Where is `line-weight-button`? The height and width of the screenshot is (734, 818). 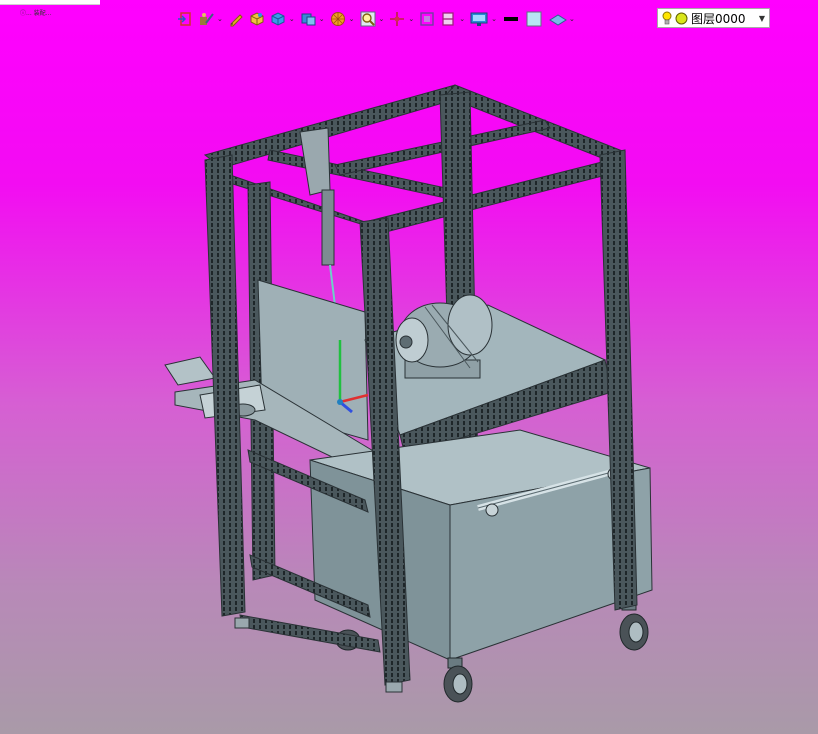
line-weight-button is located at coordinates (511, 19).